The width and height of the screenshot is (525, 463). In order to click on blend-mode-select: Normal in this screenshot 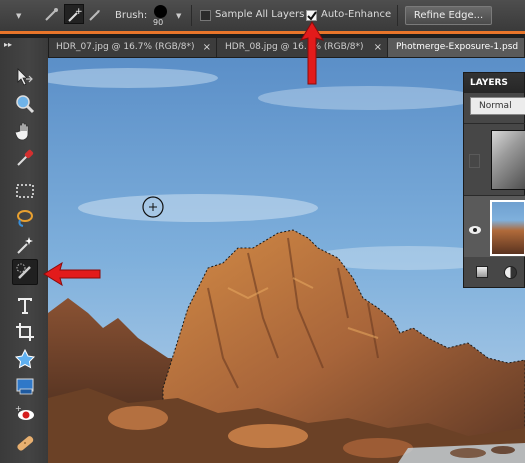, I will do `click(497, 106)`.